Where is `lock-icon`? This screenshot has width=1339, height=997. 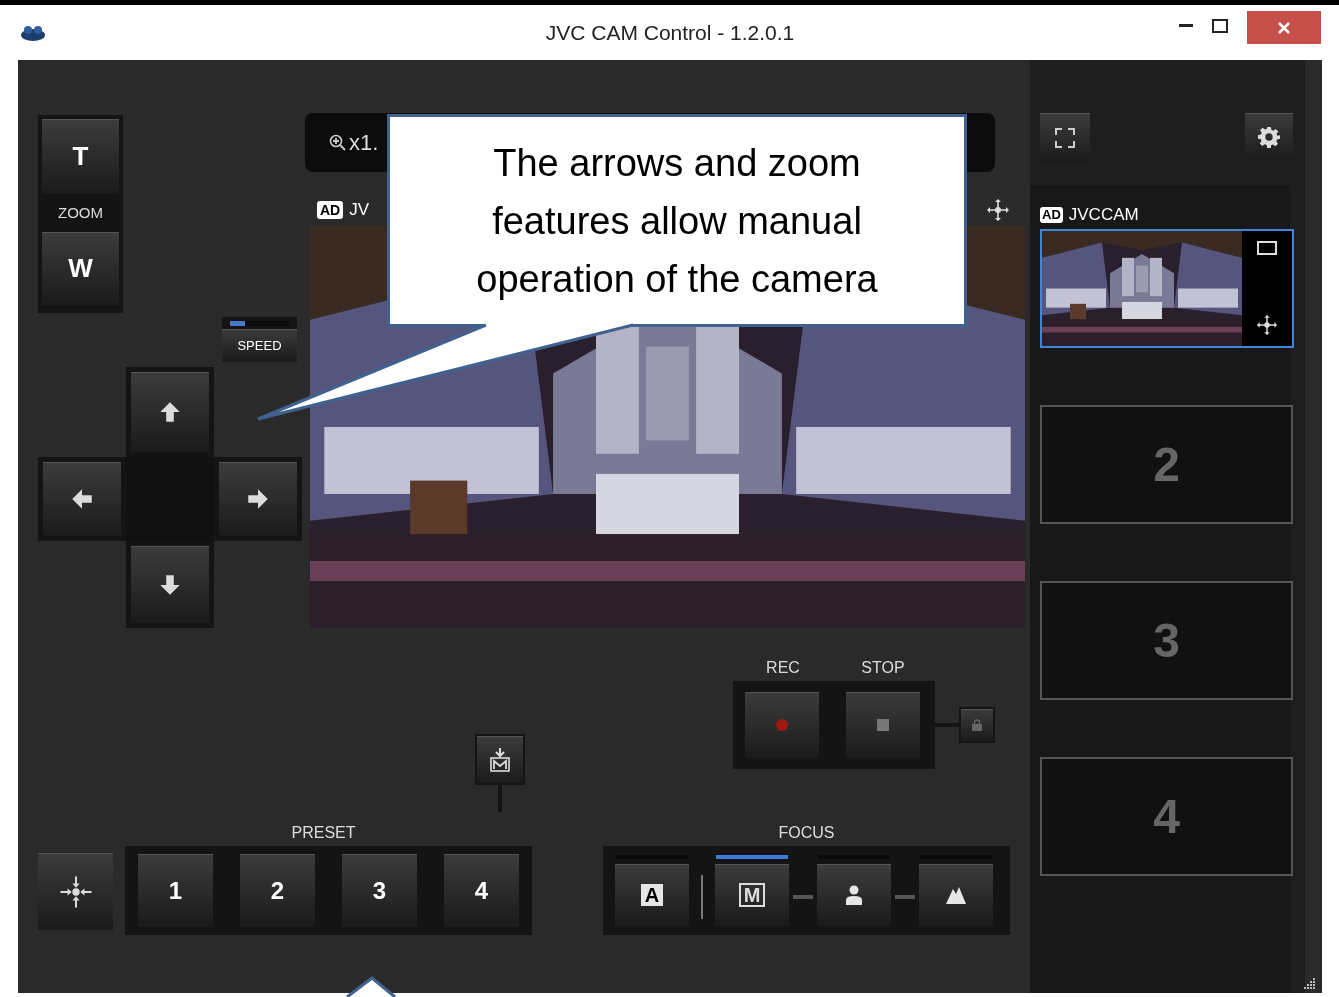
lock-icon is located at coordinates (977, 725).